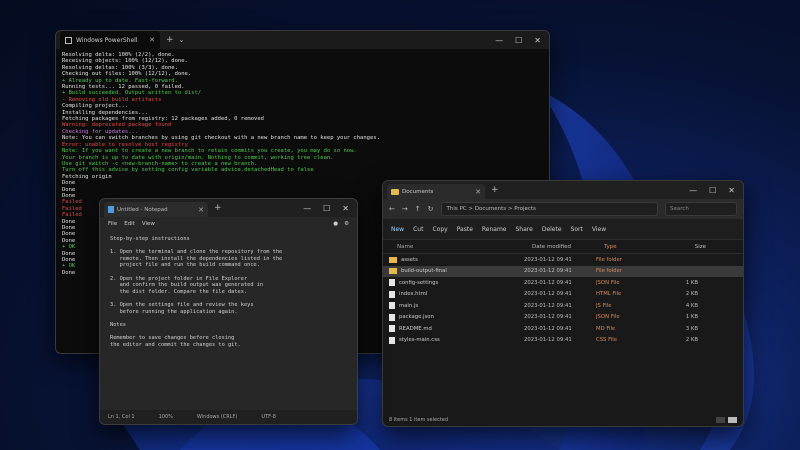 The image size is (800, 450). I want to click on column-name: Name, so click(462, 247).